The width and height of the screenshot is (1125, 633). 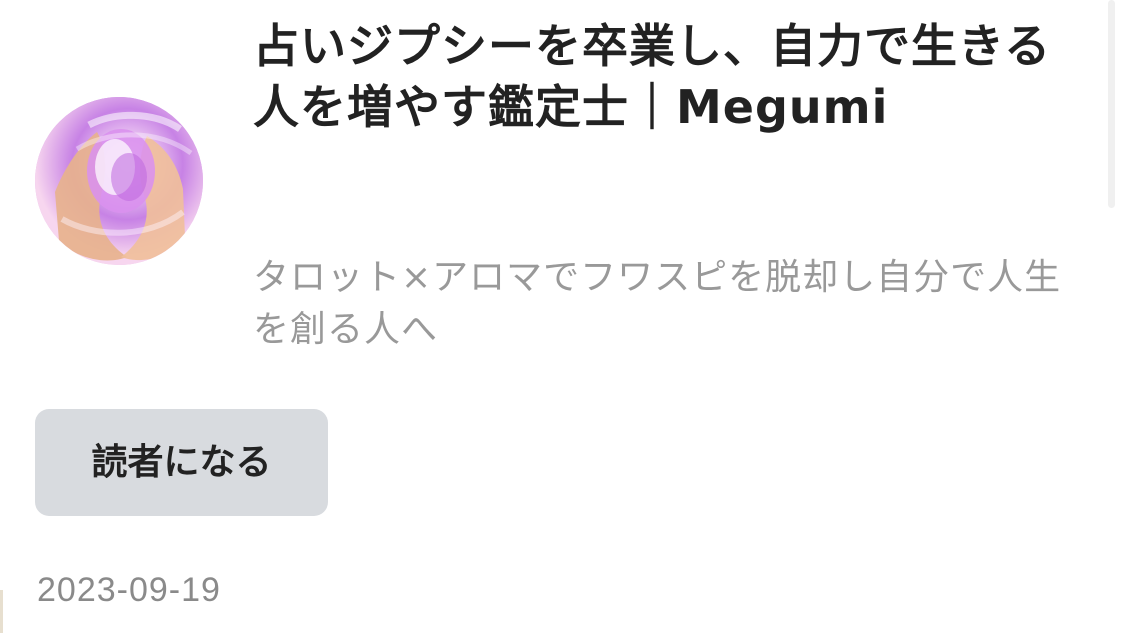 What do you see at coordinates (652, 76) in the screenshot?
I see `page-title: 占いジプシーを卒業し、自力で生きる人を増やす鑑定士｜Megumi` at bounding box center [652, 76].